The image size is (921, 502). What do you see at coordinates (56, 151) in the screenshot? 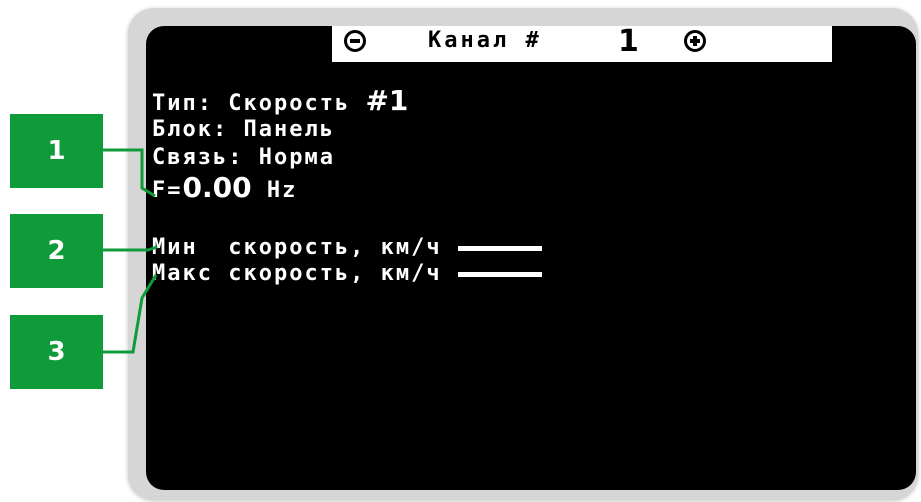
I see `callout-1: 1` at bounding box center [56, 151].